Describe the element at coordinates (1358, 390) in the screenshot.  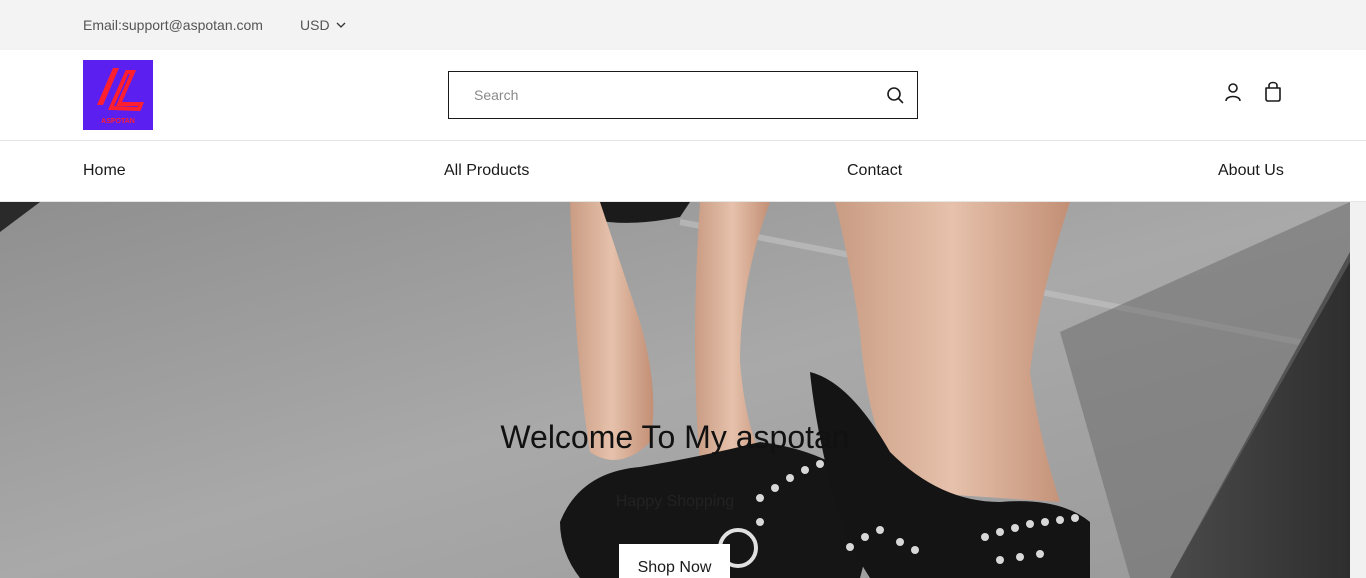
I see `page-scrollbar` at that location.